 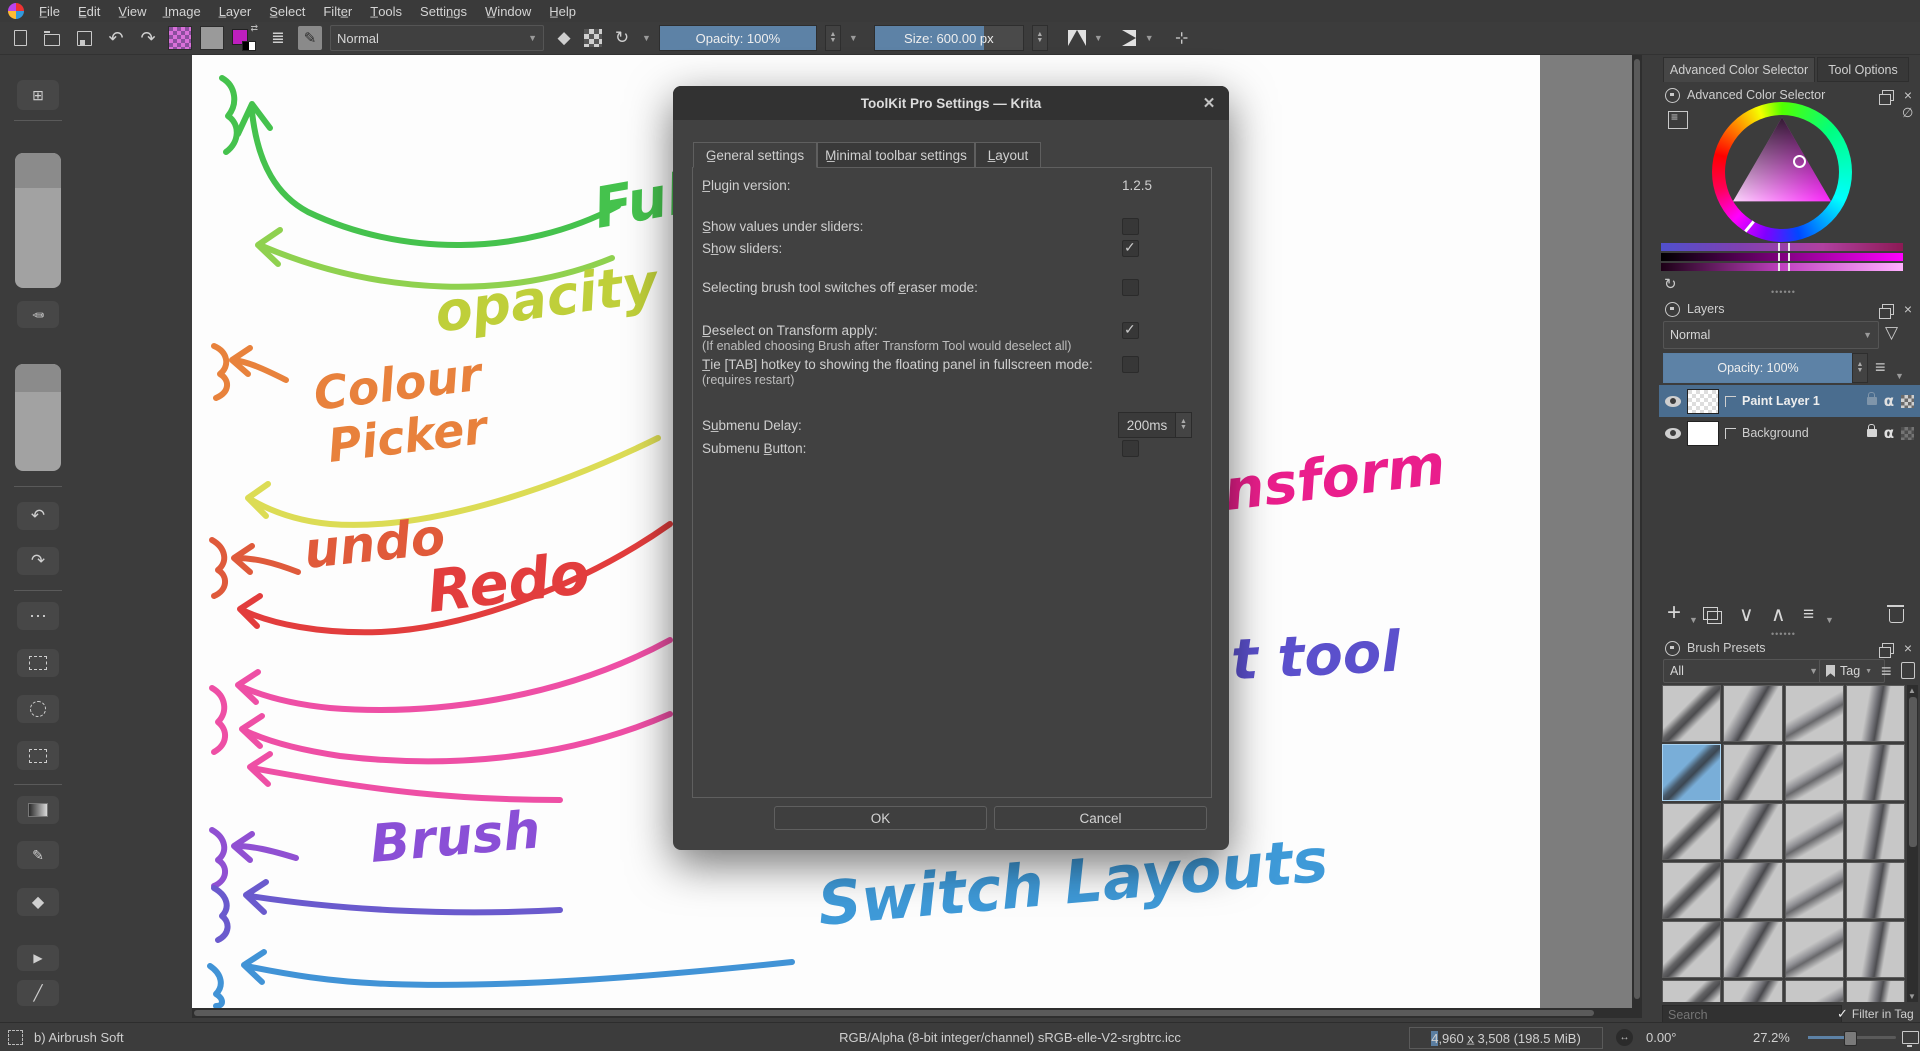 I want to click on tab-hotkey-checkbox, so click(x=1130, y=364).